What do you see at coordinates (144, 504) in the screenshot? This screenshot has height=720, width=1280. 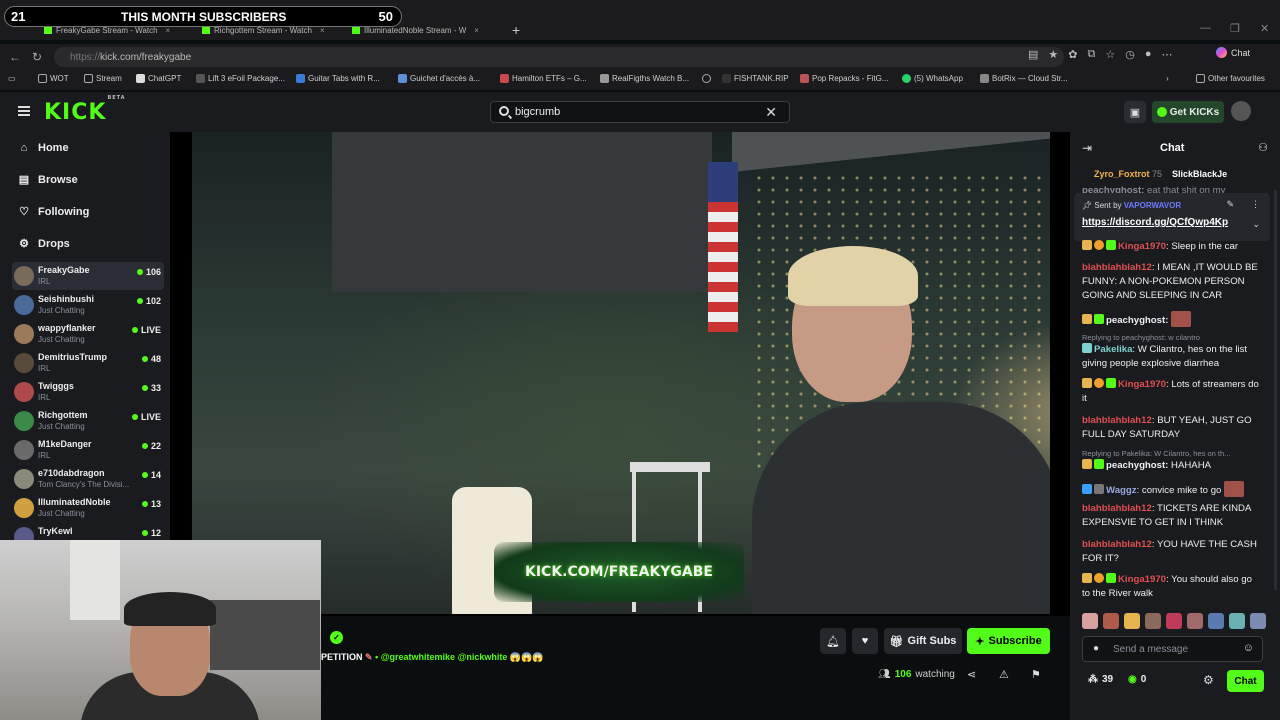 I see `live-dot-icon` at bounding box center [144, 504].